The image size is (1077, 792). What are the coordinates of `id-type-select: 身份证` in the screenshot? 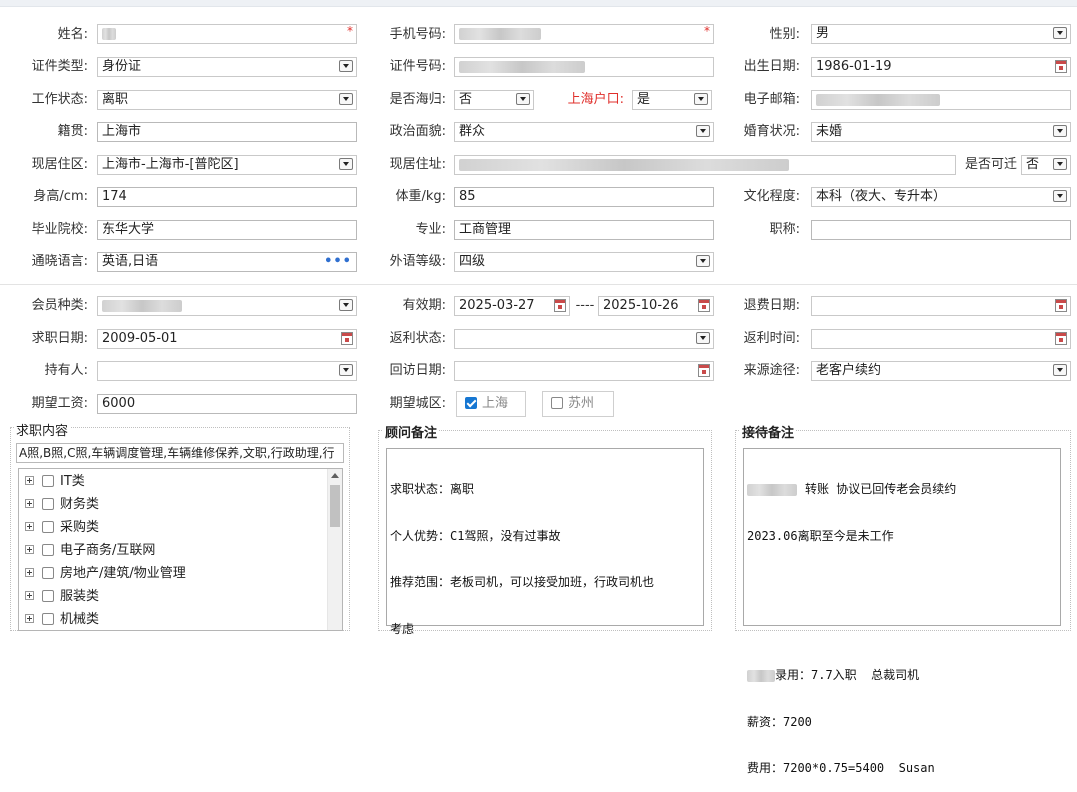 It's located at (227, 67).